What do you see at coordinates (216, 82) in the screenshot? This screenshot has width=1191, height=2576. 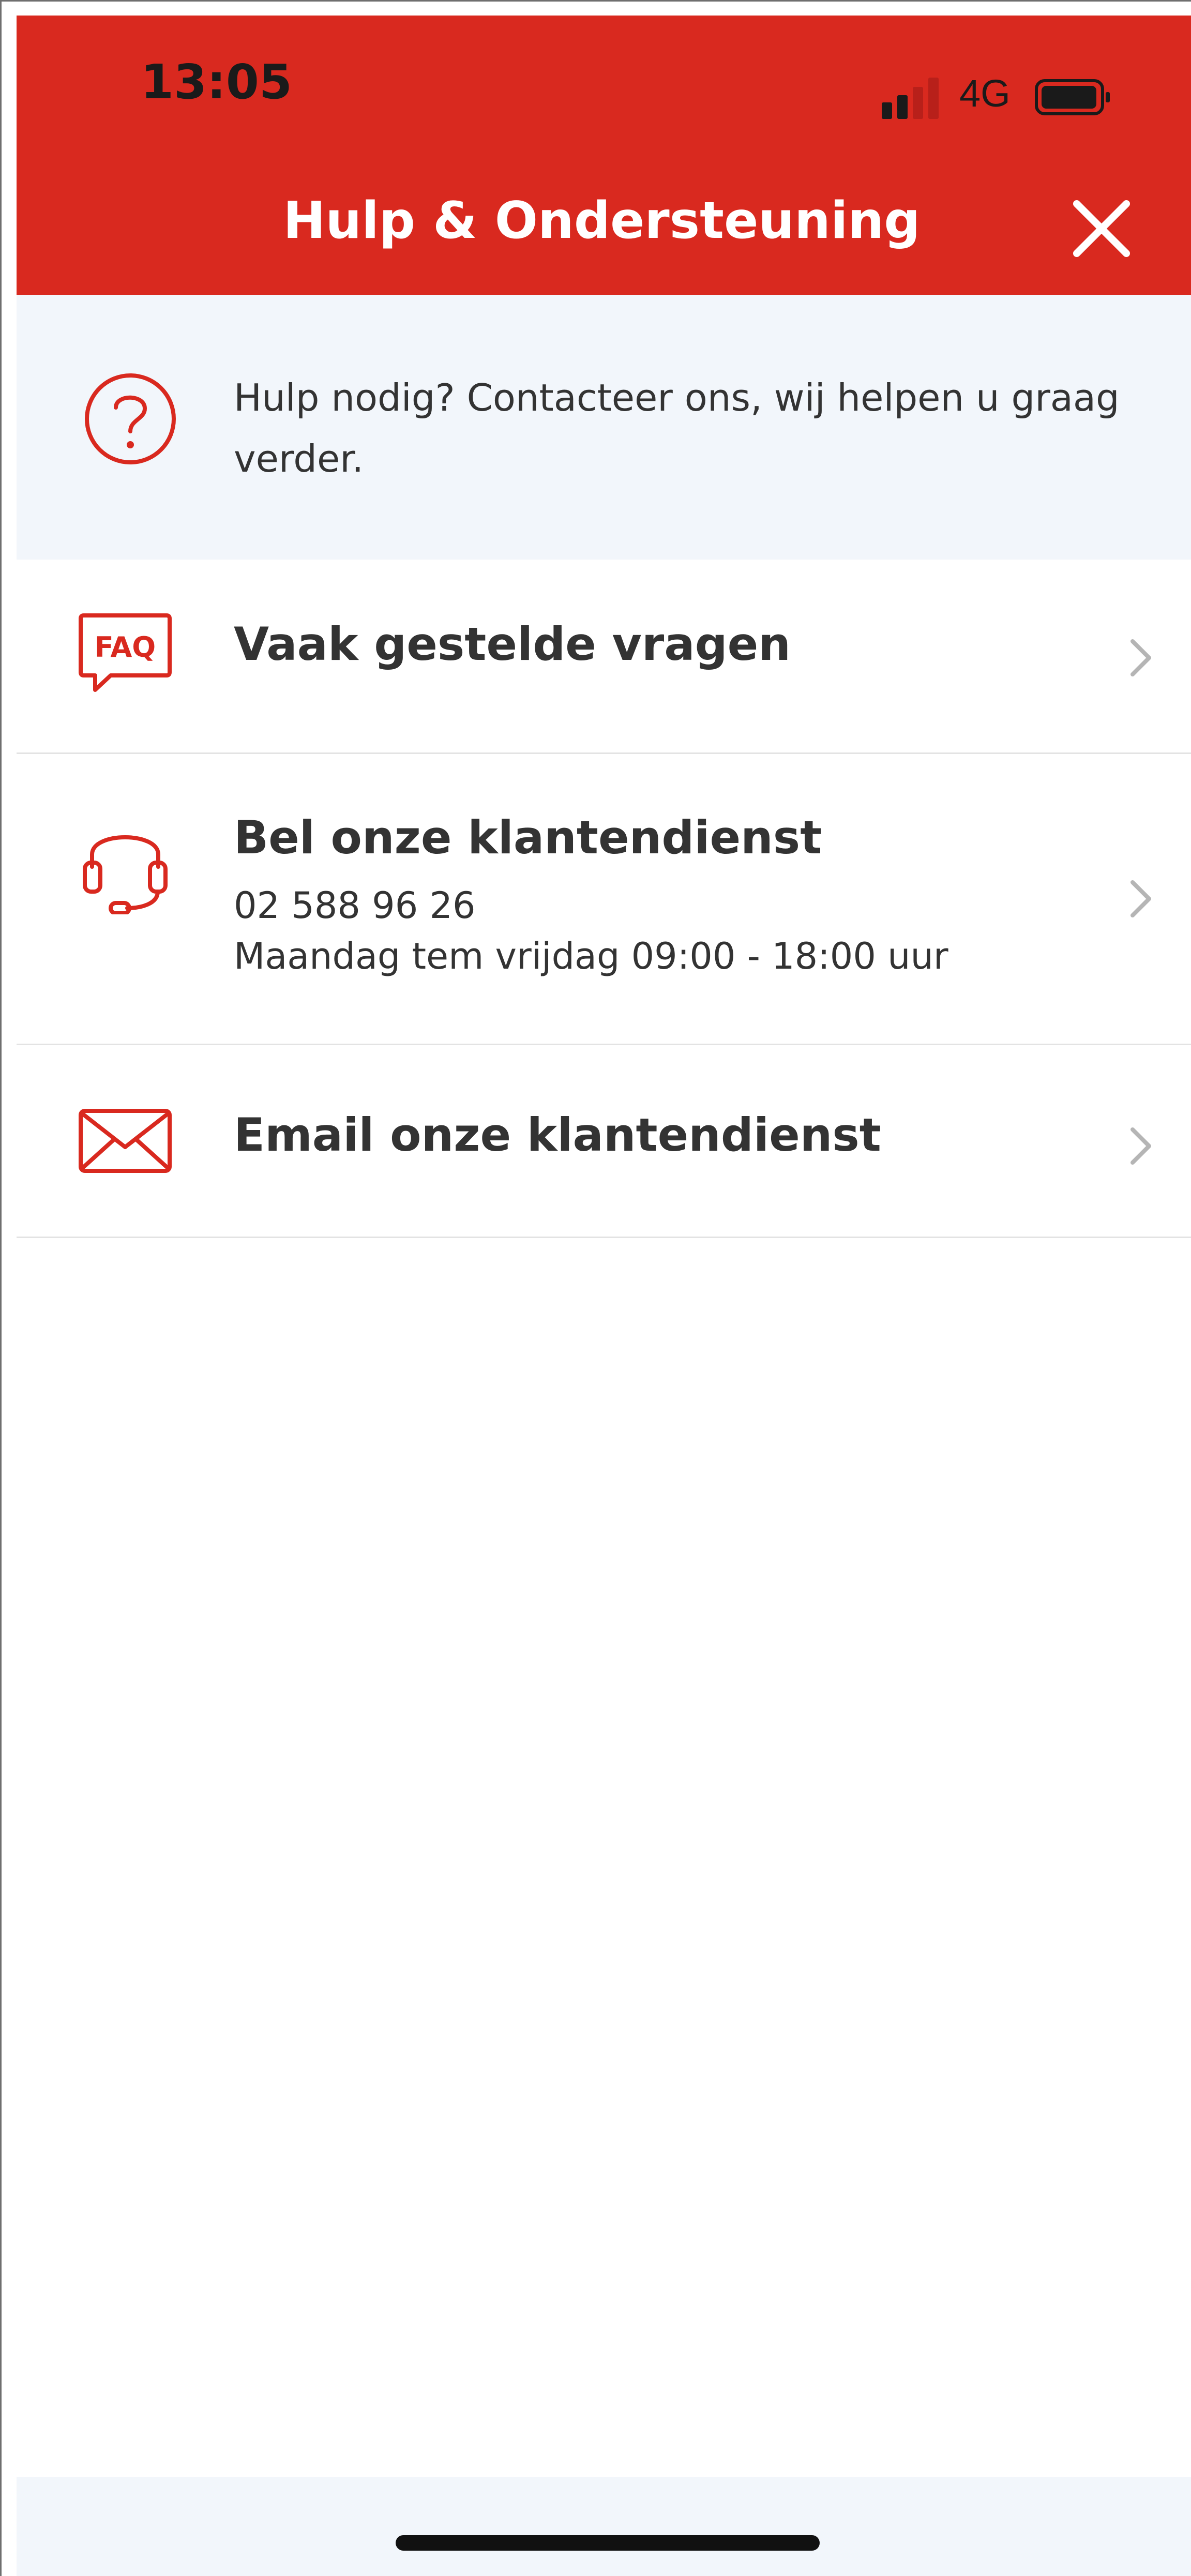 I see `status-time: 13:05` at bounding box center [216, 82].